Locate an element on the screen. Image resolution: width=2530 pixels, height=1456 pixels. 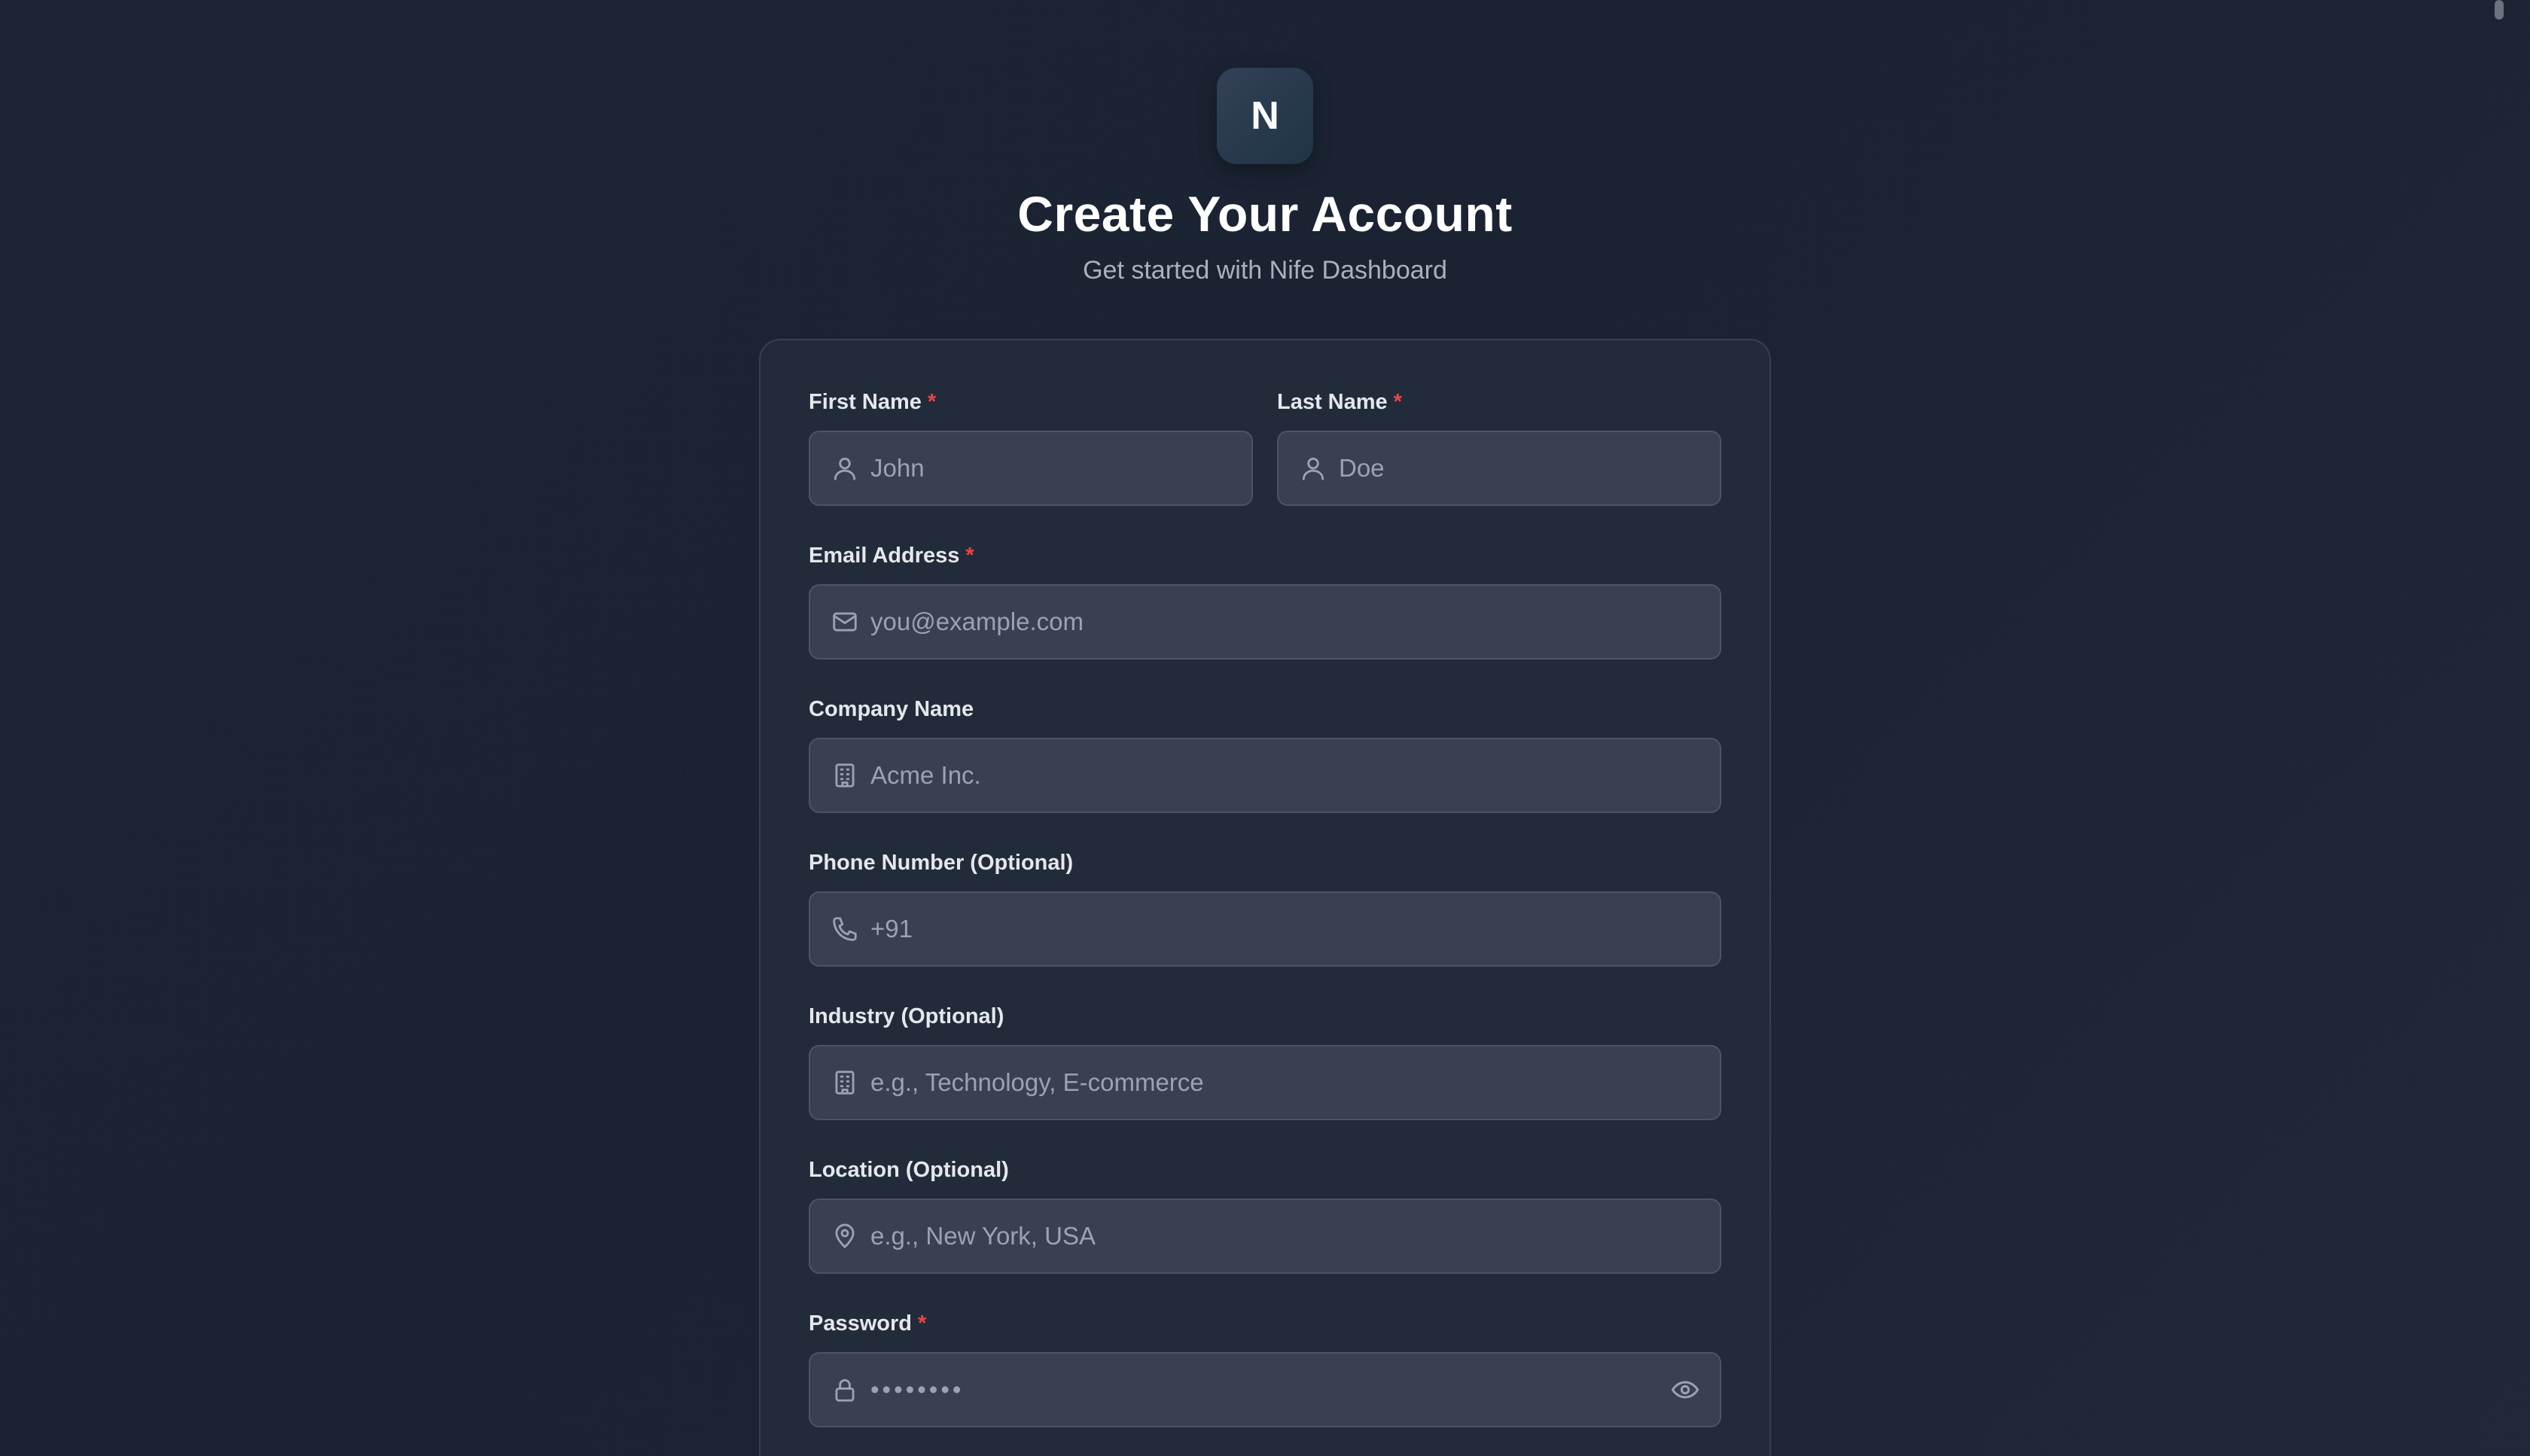
last-name-field is located at coordinates (1499, 468).